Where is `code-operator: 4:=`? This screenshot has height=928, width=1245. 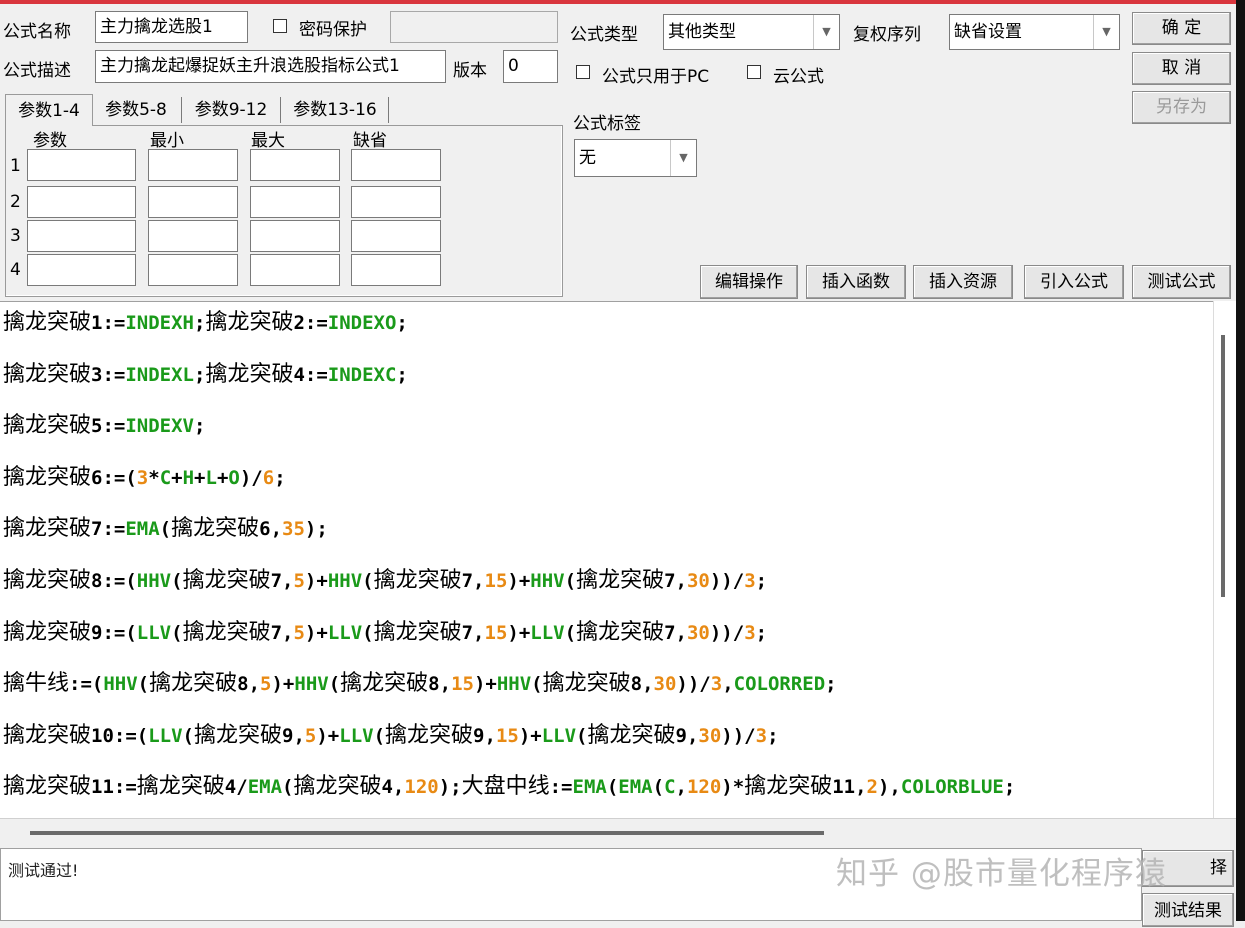 code-operator: 4:= is located at coordinates (310, 375).